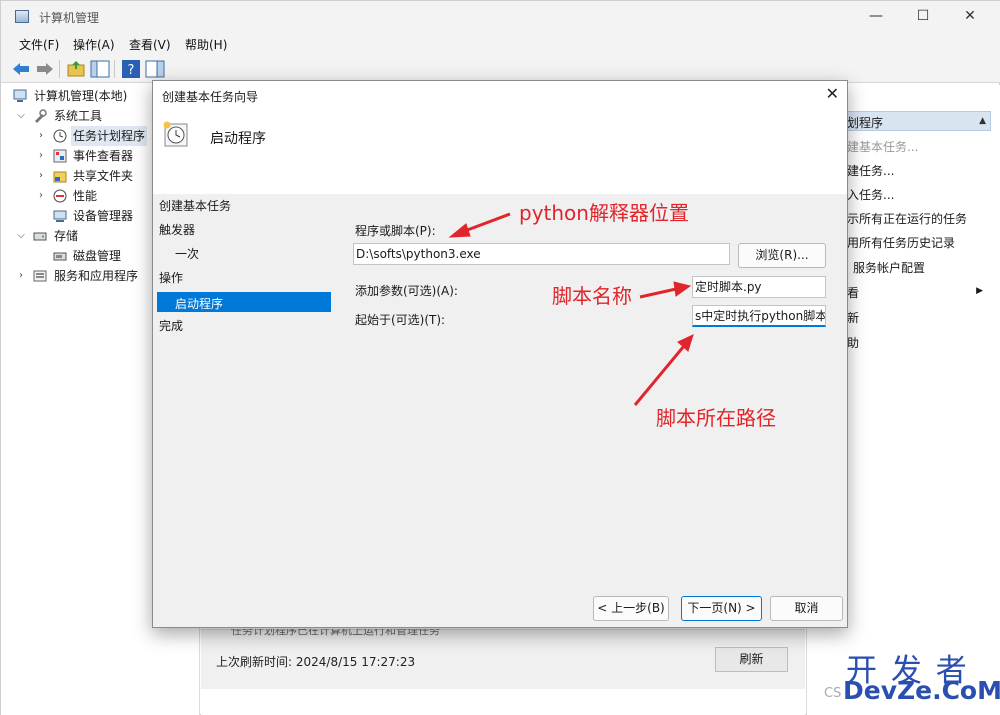  Describe the element at coordinates (970, 17) in the screenshot. I see `close-button: ✕` at that location.